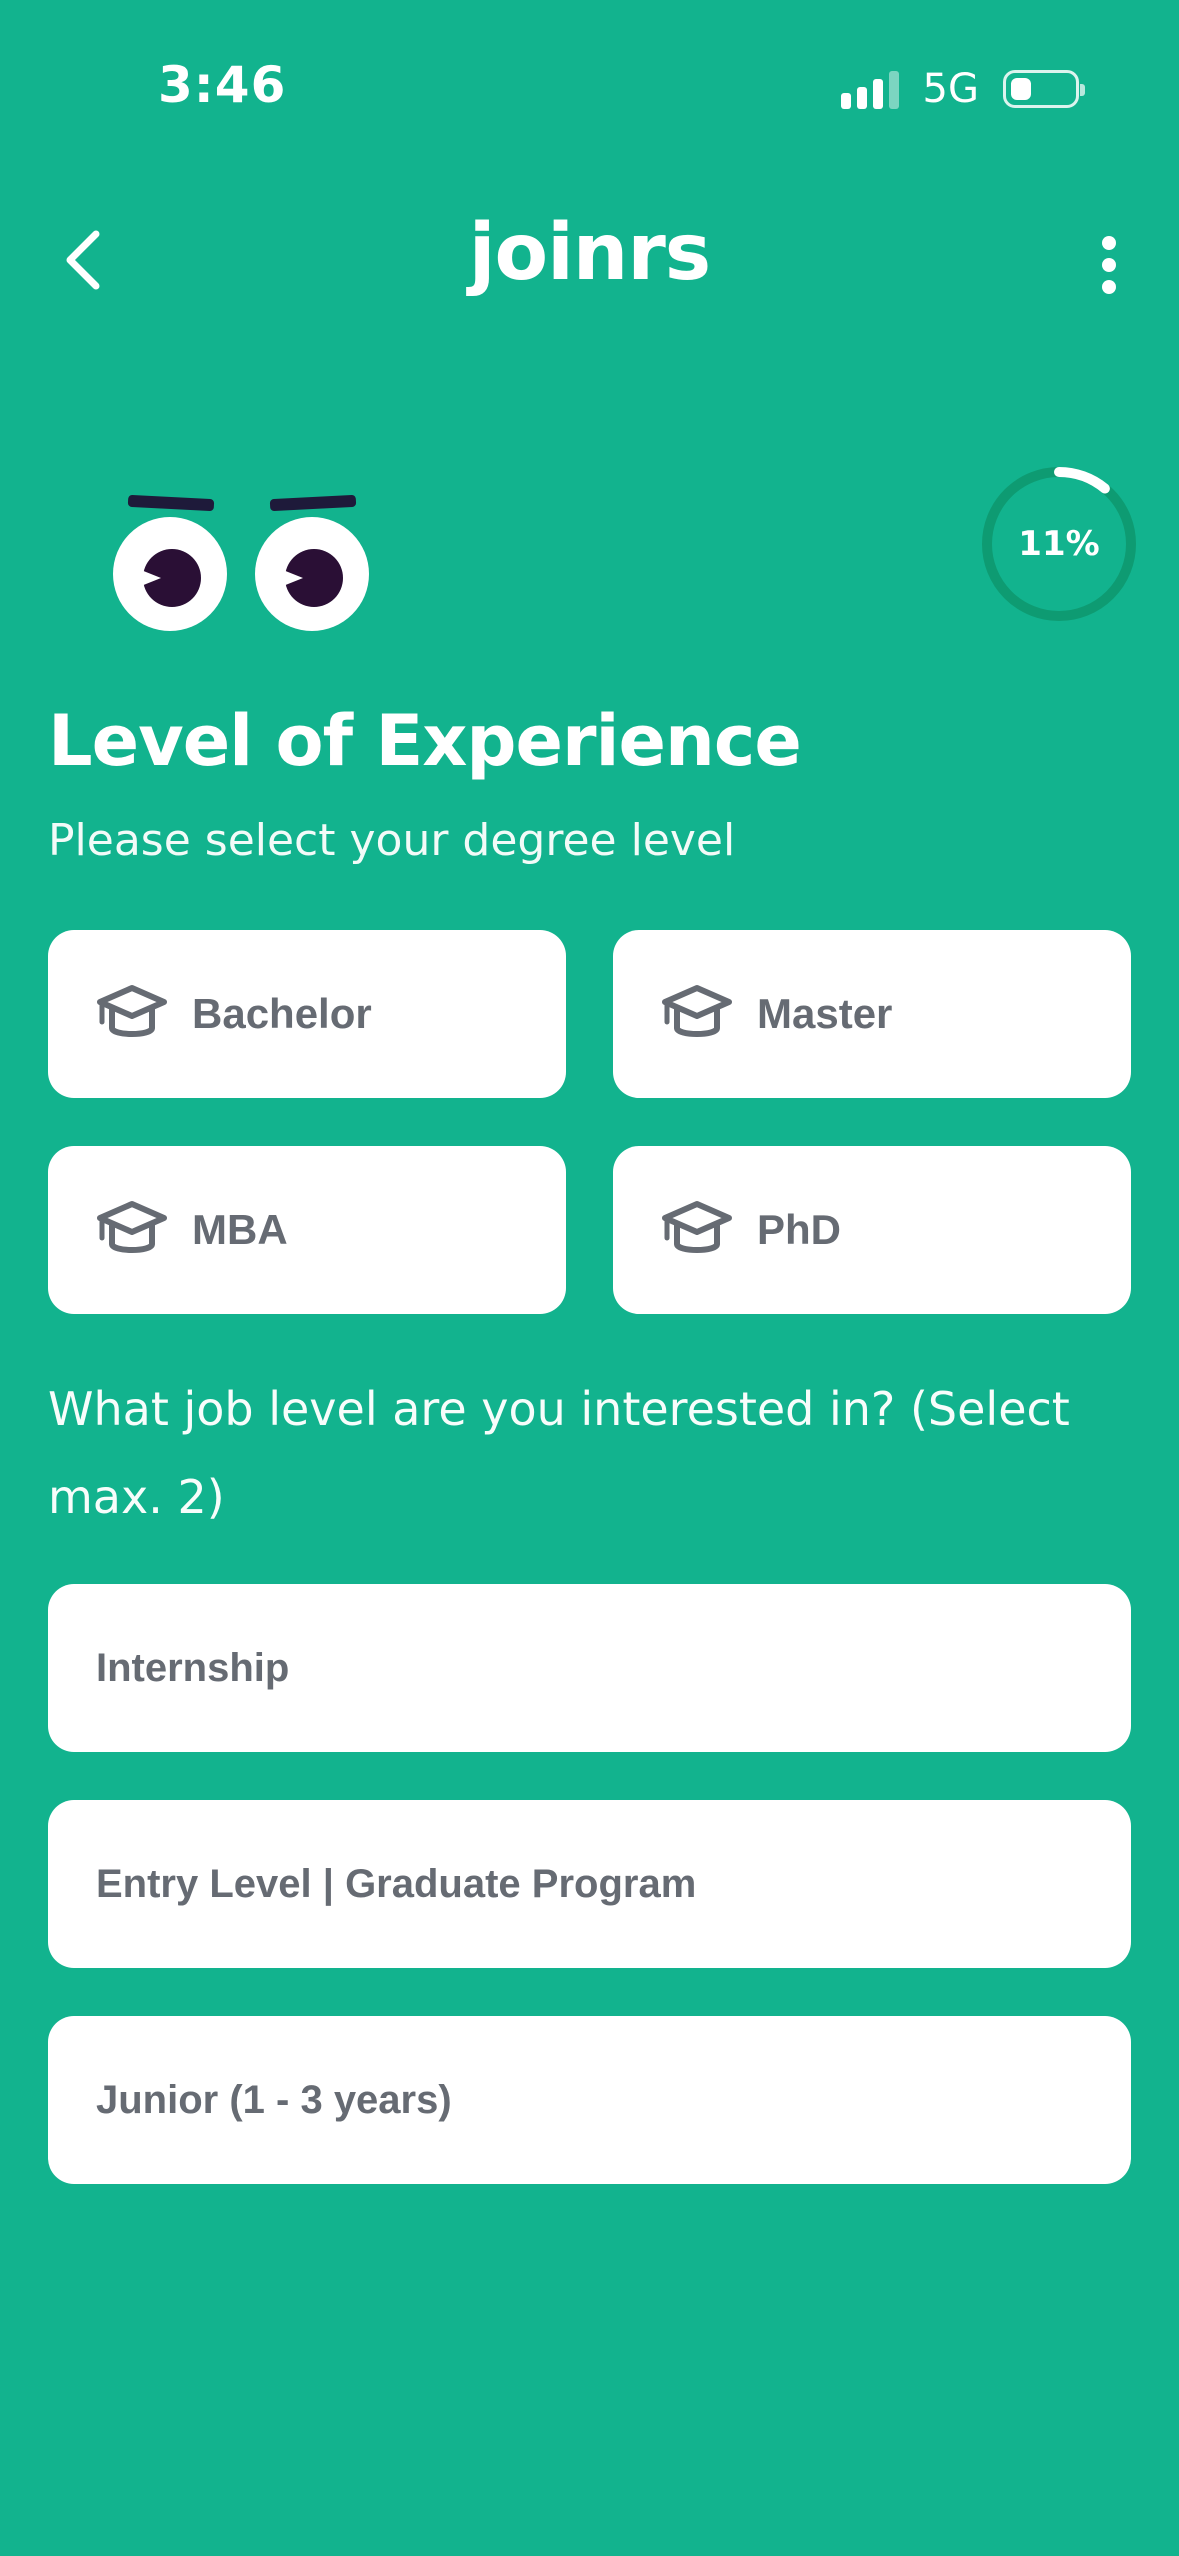 The height and width of the screenshot is (2556, 1179). Describe the element at coordinates (799, 1229) in the screenshot. I see `degree-label: PhD` at that location.